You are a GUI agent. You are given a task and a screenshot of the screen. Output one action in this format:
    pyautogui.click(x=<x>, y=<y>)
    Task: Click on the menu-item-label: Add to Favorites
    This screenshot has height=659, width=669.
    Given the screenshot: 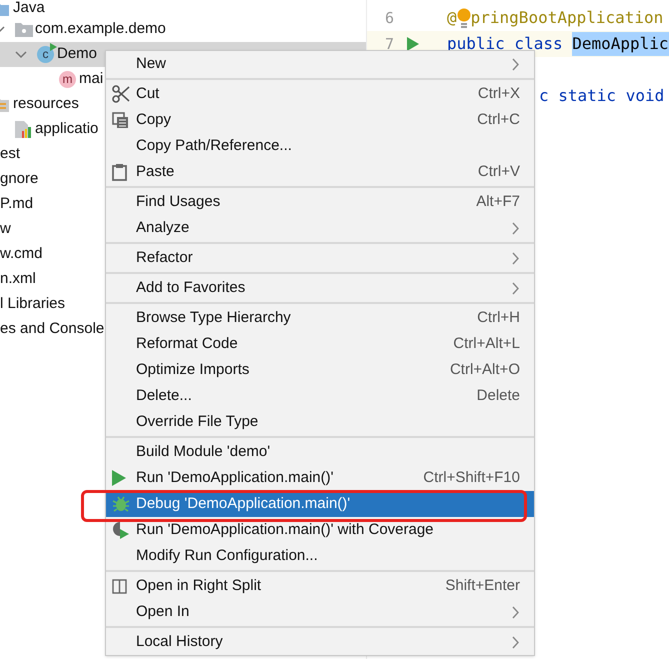 What is the action you would take?
    pyautogui.click(x=191, y=288)
    